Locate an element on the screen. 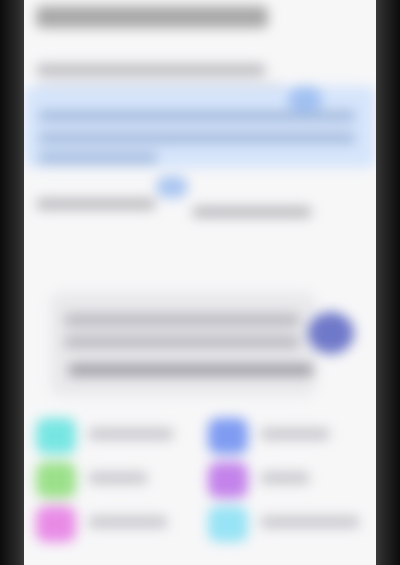 Image resolution: width=400 pixels, height=565 pixels. selection-handle-start is located at coordinates (305, 99).